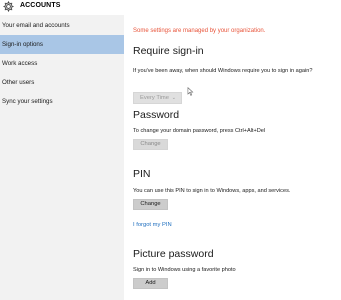 The width and height of the screenshot is (341, 300). What do you see at coordinates (154, 98) in the screenshot?
I see `dropdown-value: Every Time` at bounding box center [154, 98].